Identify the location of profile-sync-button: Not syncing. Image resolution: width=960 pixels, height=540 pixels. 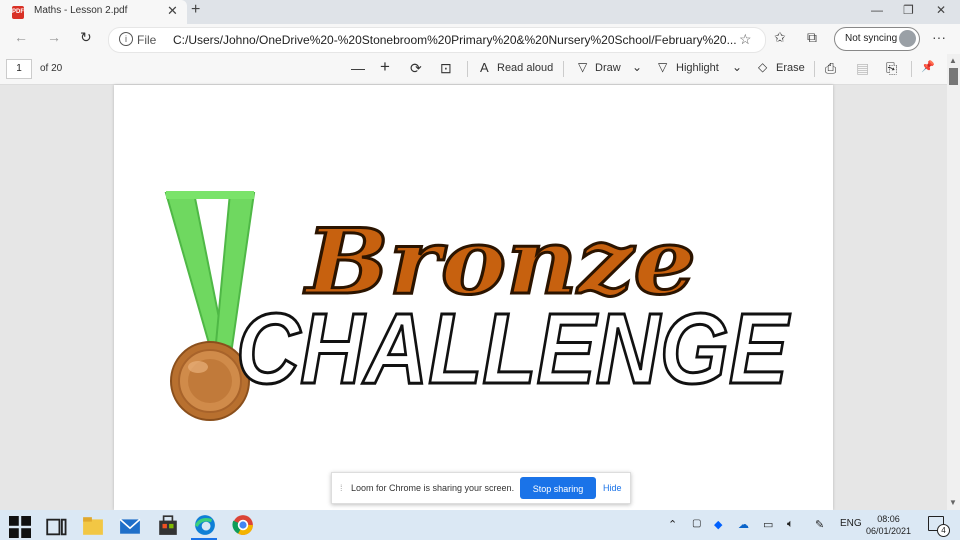
(877, 39).